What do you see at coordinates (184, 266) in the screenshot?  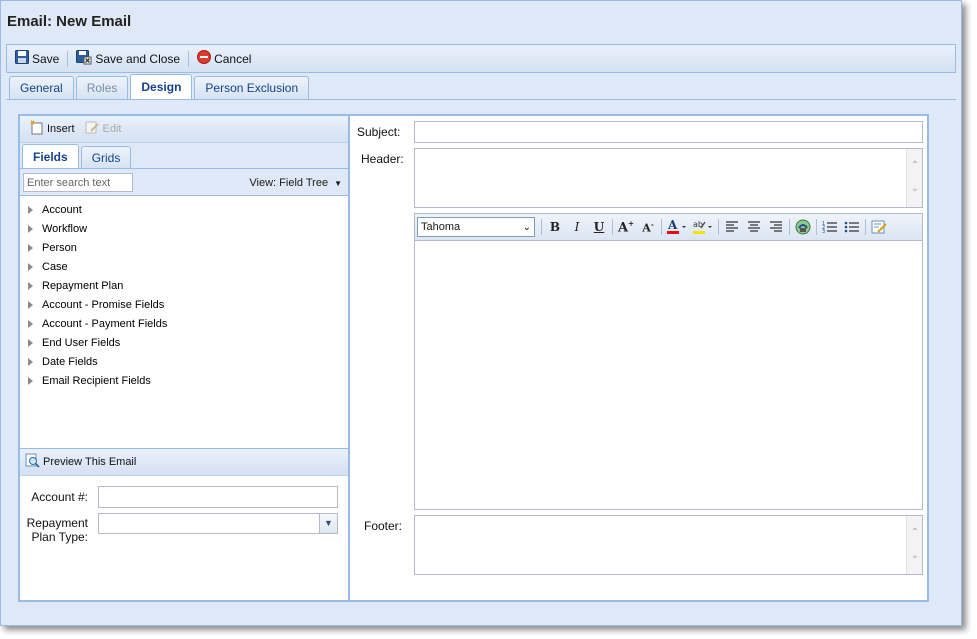 I see `tree-node-case: Case` at bounding box center [184, 266].